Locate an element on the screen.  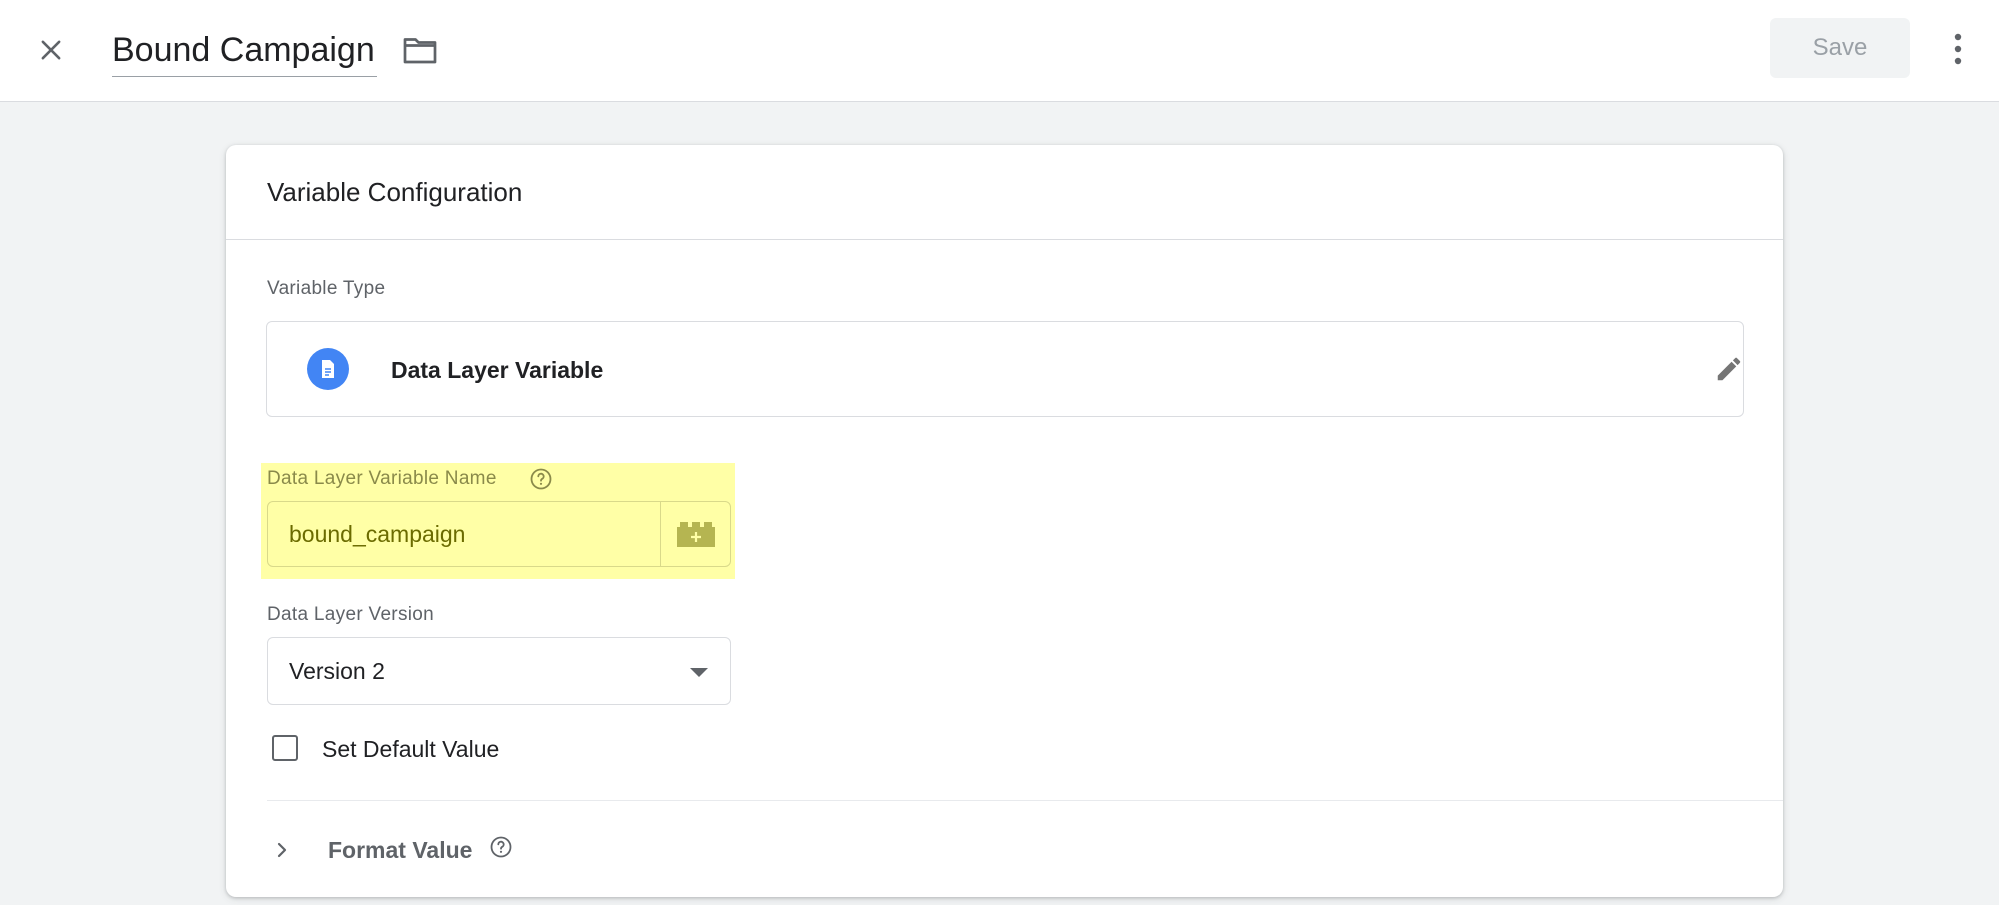
version-label: Data Layer Version is located at coordinates (350, 614).